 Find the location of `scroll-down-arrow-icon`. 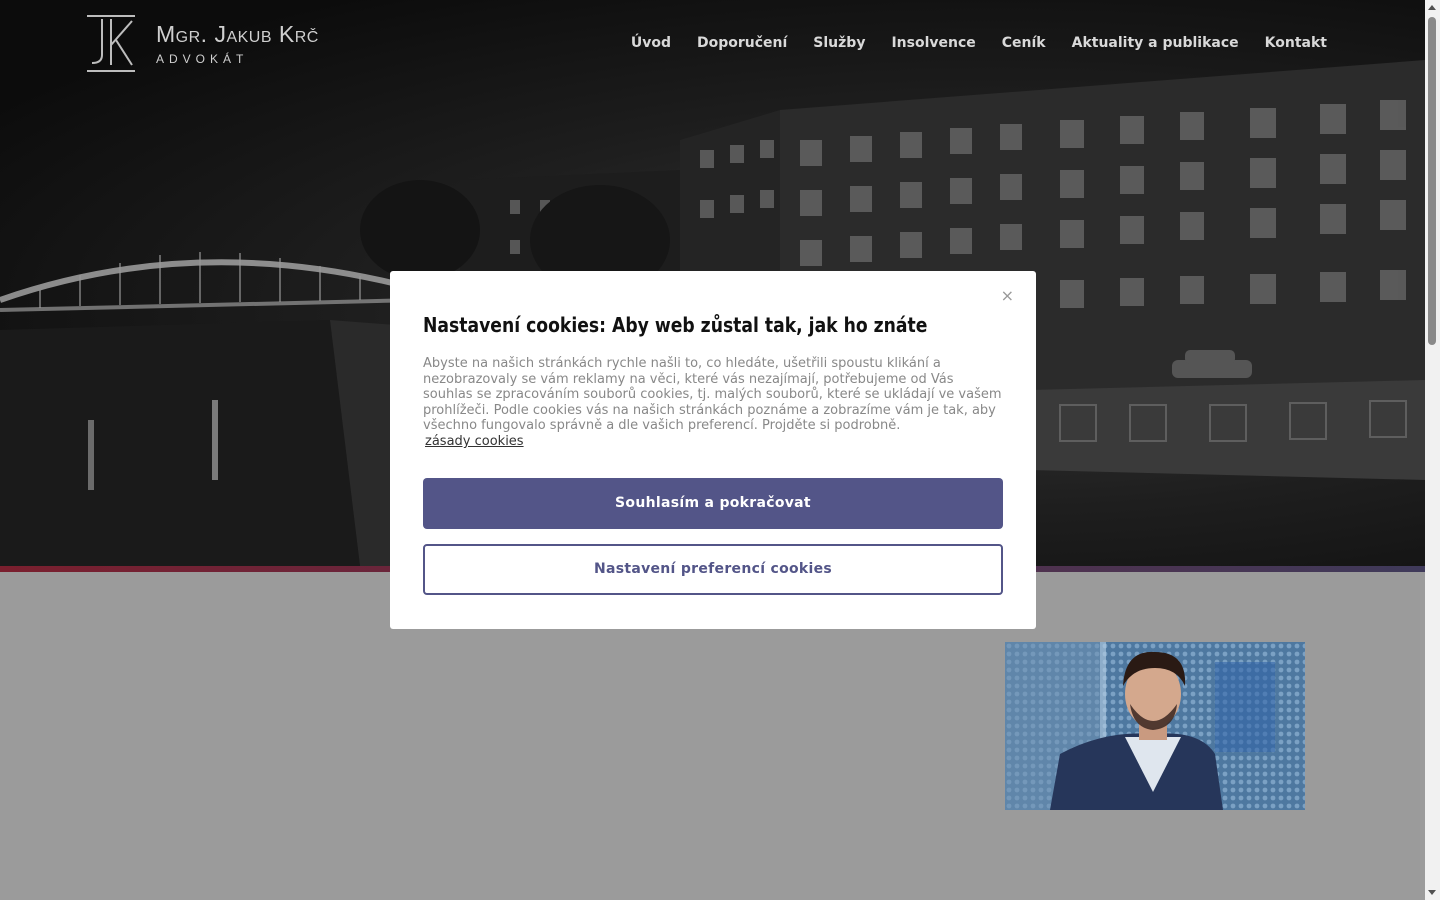

scroll-down-arrow-icon is located at coordinates (1432, 892).